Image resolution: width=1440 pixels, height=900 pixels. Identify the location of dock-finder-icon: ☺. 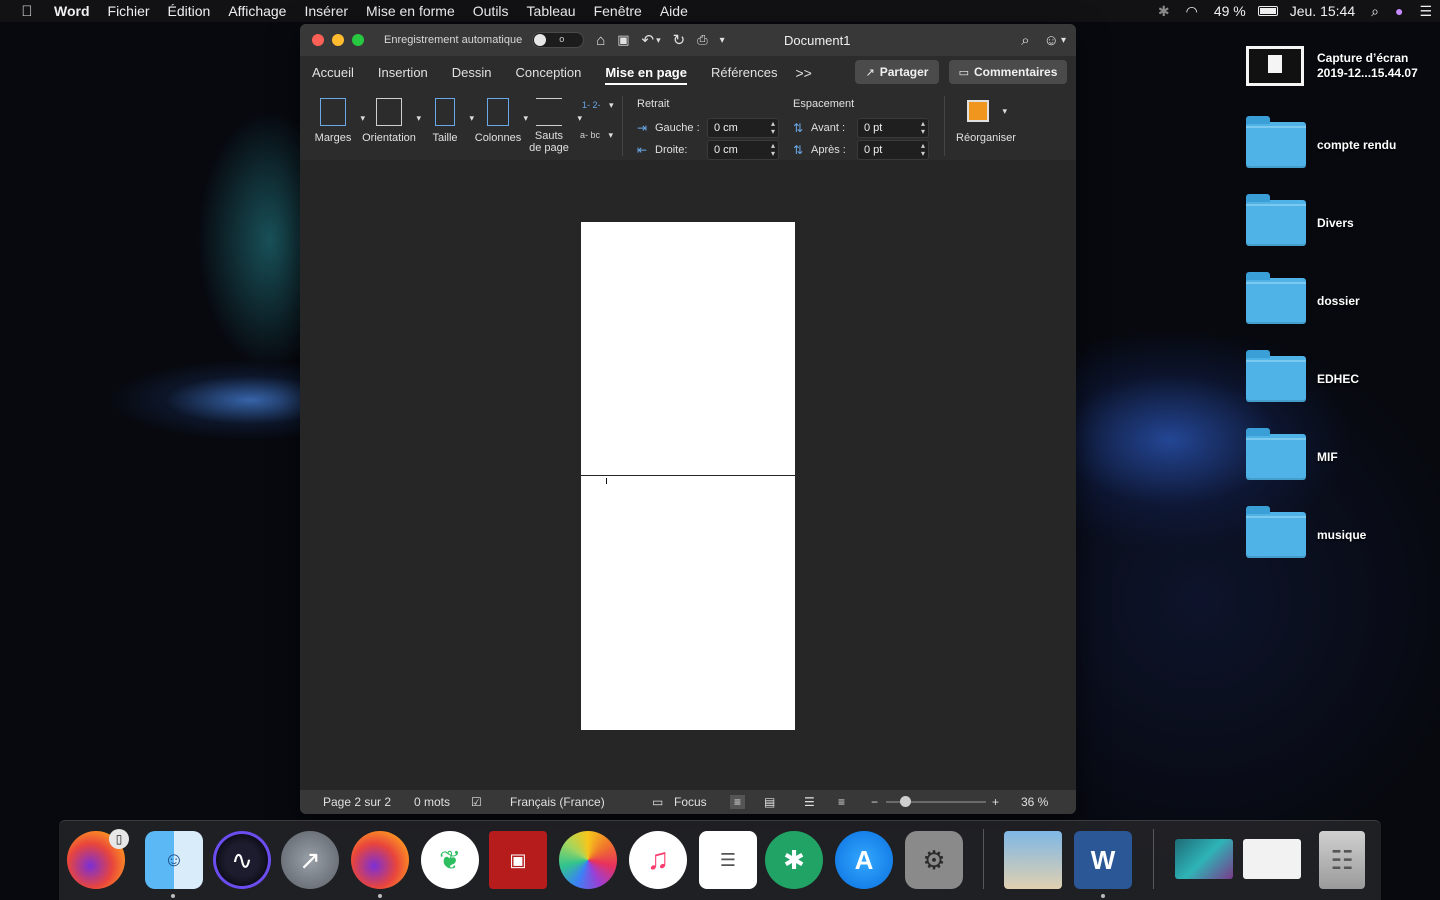
(174, 860).